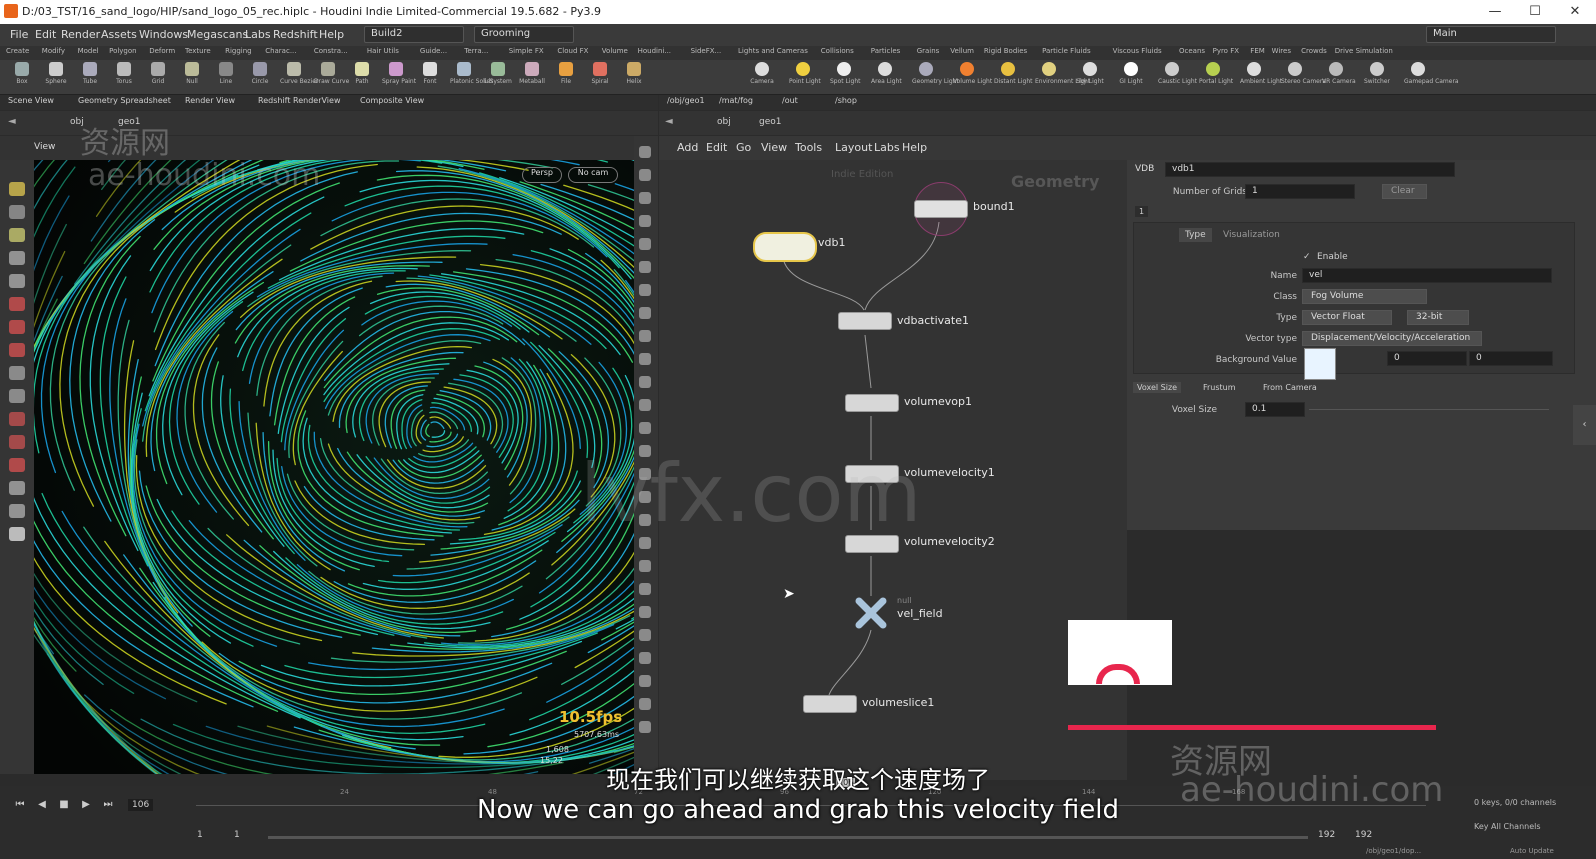 The width and height of the screenshot is (1596, 859). What do you see at coordinates (615, 51) in the screenshot?
I see `shelf-tab-14: Volume` at bounding box center [615, 51].